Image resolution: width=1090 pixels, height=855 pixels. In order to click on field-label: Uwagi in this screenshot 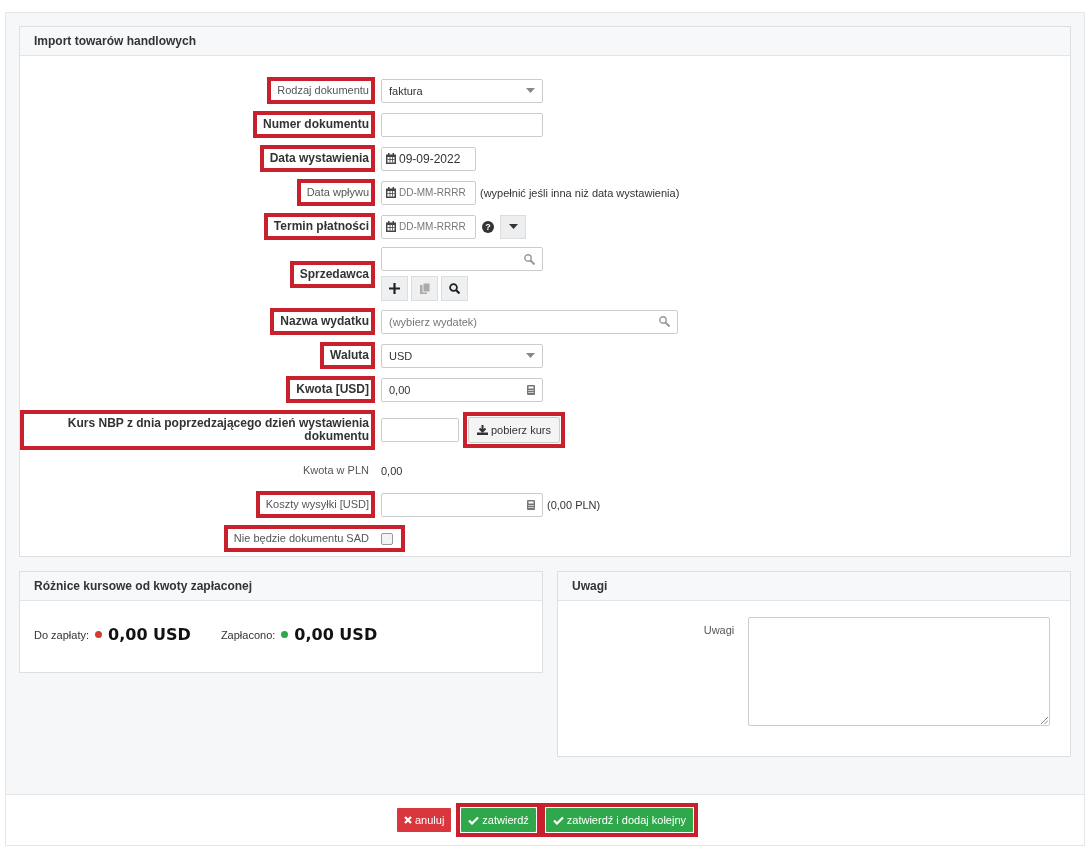, I will do `click(718, 630)`.